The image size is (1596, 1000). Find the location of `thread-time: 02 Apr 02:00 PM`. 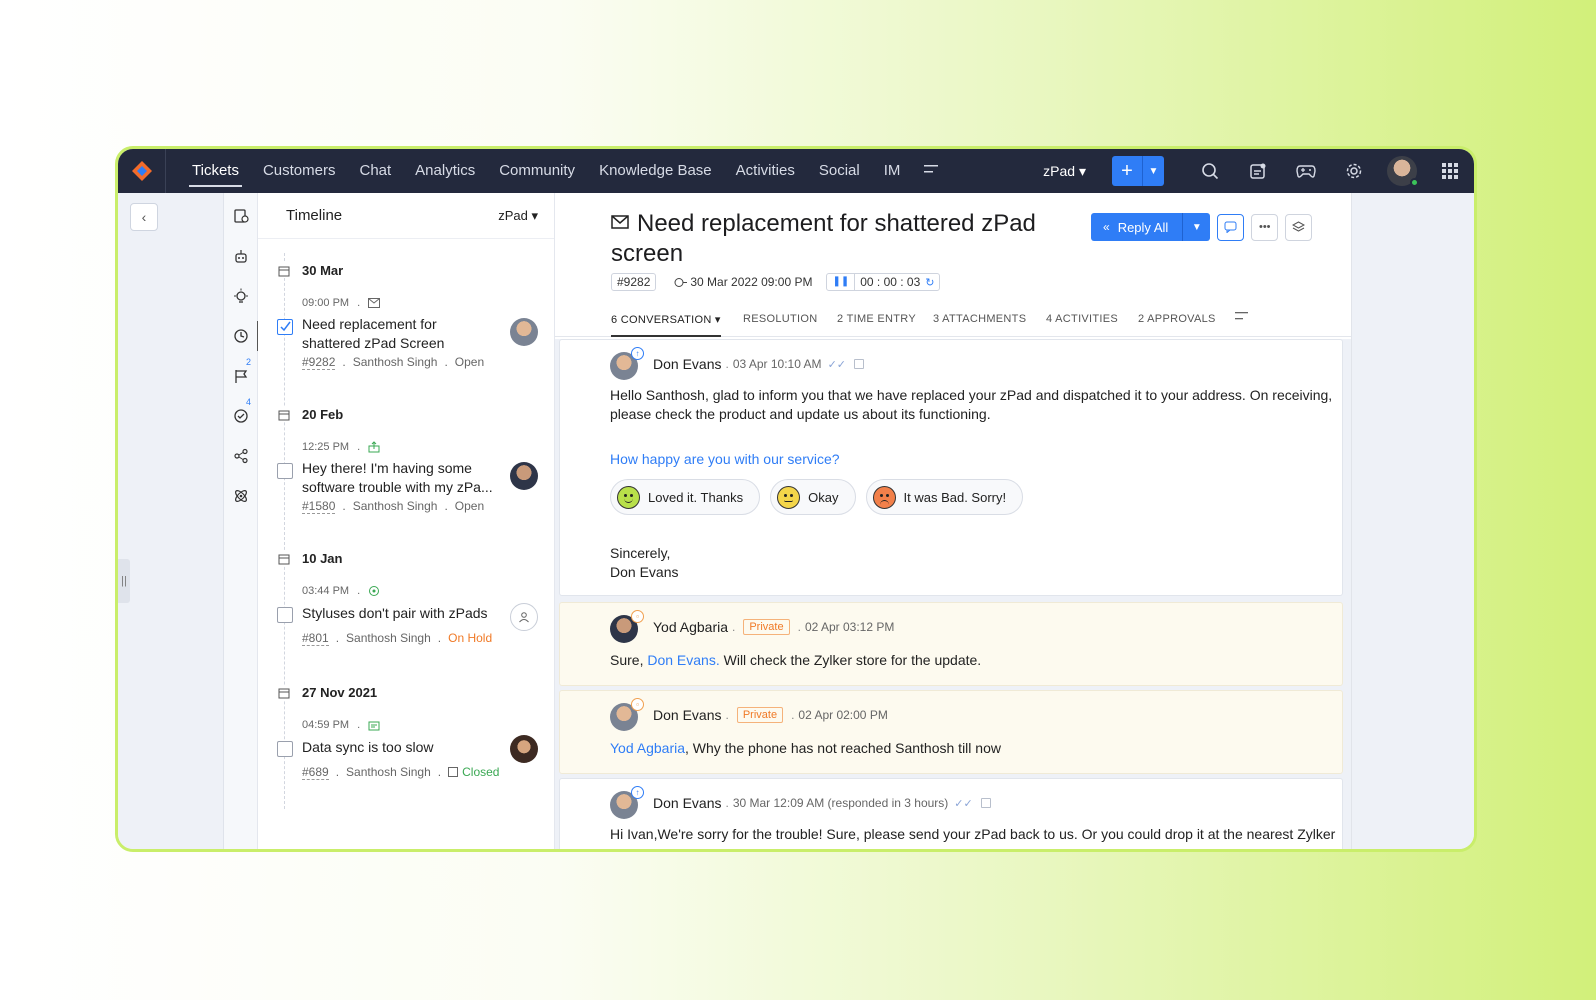

thread-time: 02 Apr 02:00 PM is located at coordinates (843, 715).